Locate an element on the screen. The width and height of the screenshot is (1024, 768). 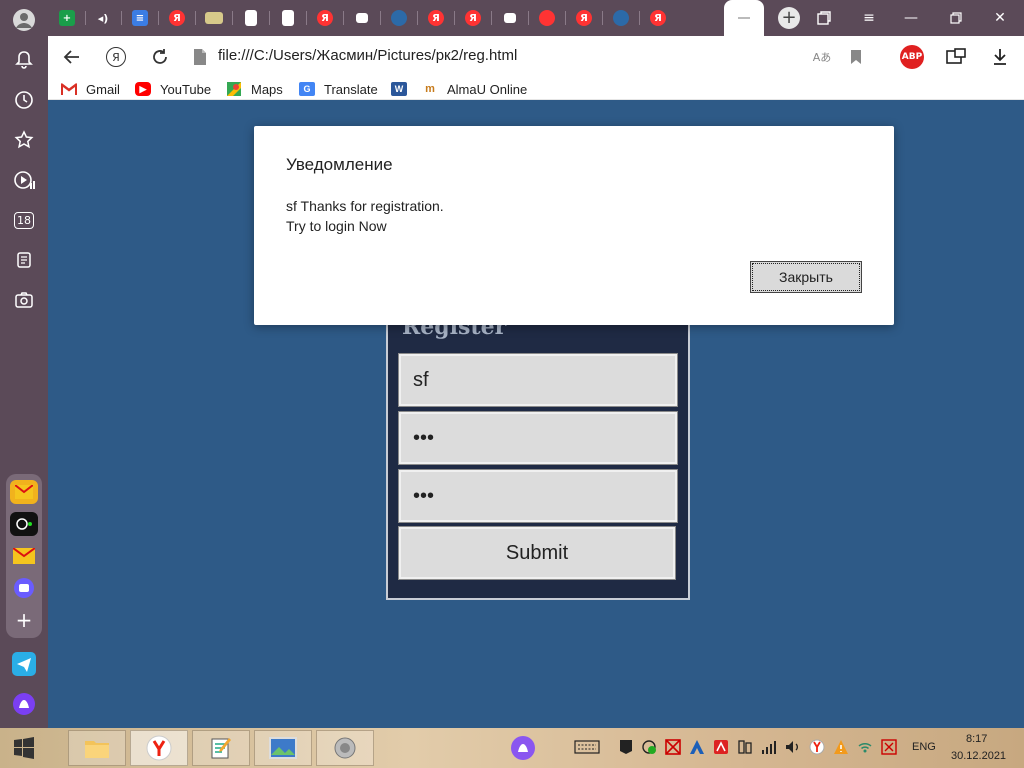
favorites-icon is located at coordinates (24, 140).